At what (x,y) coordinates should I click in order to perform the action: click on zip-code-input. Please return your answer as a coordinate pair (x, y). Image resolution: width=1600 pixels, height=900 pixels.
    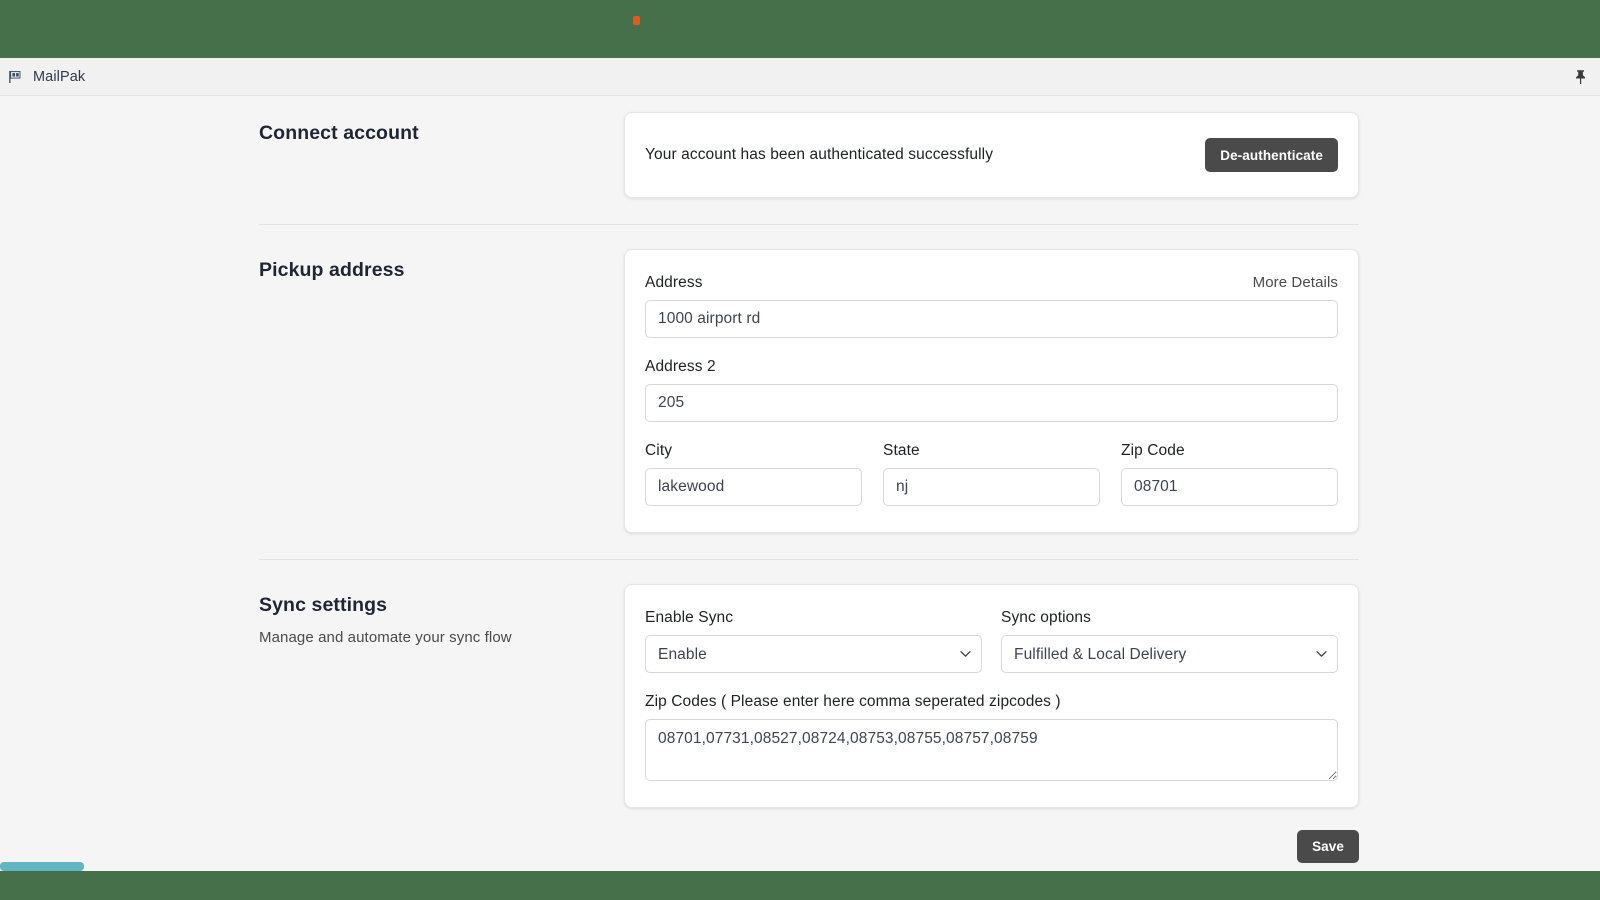
    Looking at the image, I should click on (1229, 487).